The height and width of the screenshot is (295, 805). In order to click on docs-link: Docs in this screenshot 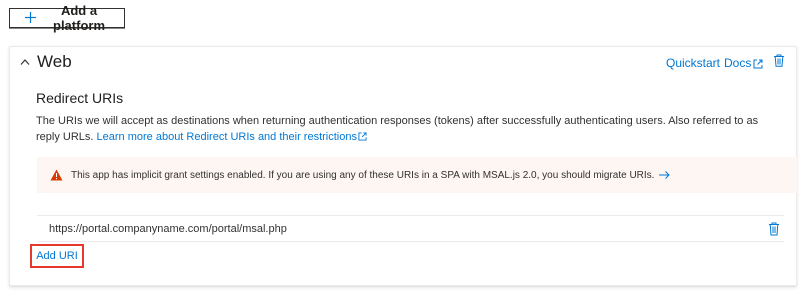, I will do `click(743, 63)`.